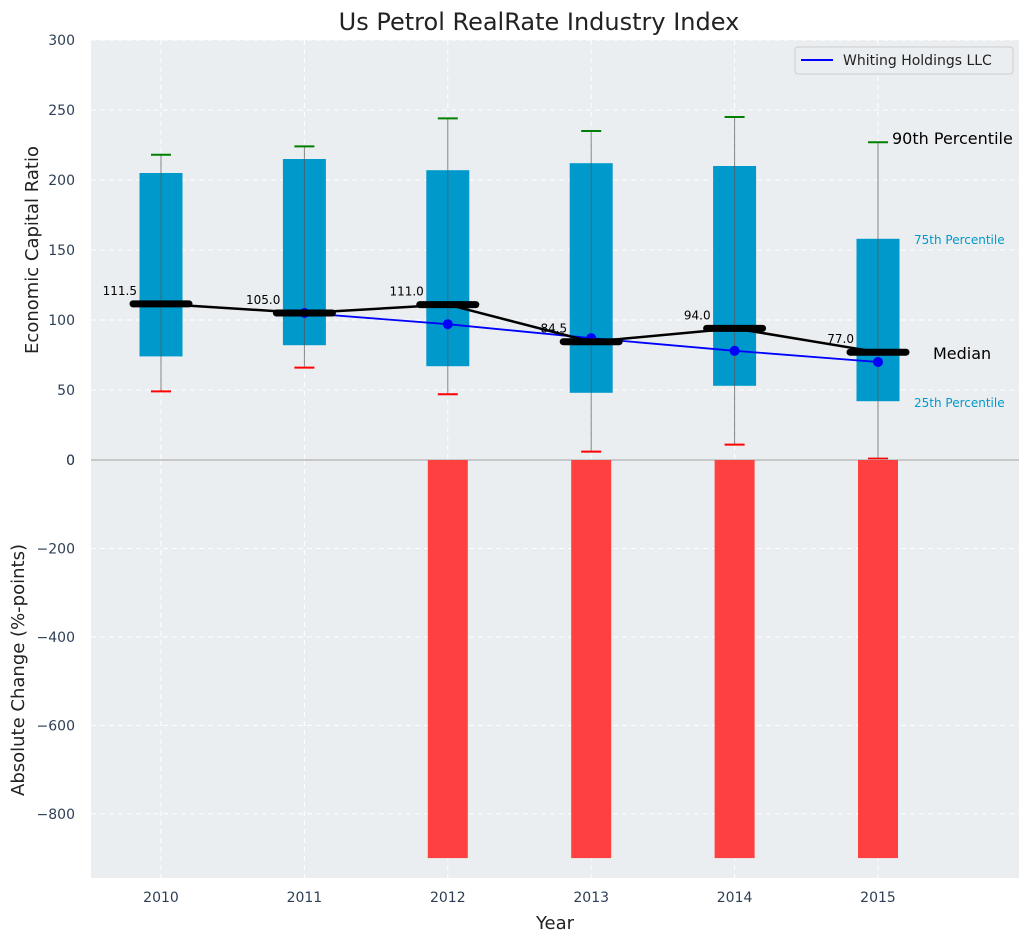 The height and width of the screenshot is (946, 1029). Describe the element at coordinates (161, 898) in the screenshot. I see `x-tick-label: 2010` at that location.